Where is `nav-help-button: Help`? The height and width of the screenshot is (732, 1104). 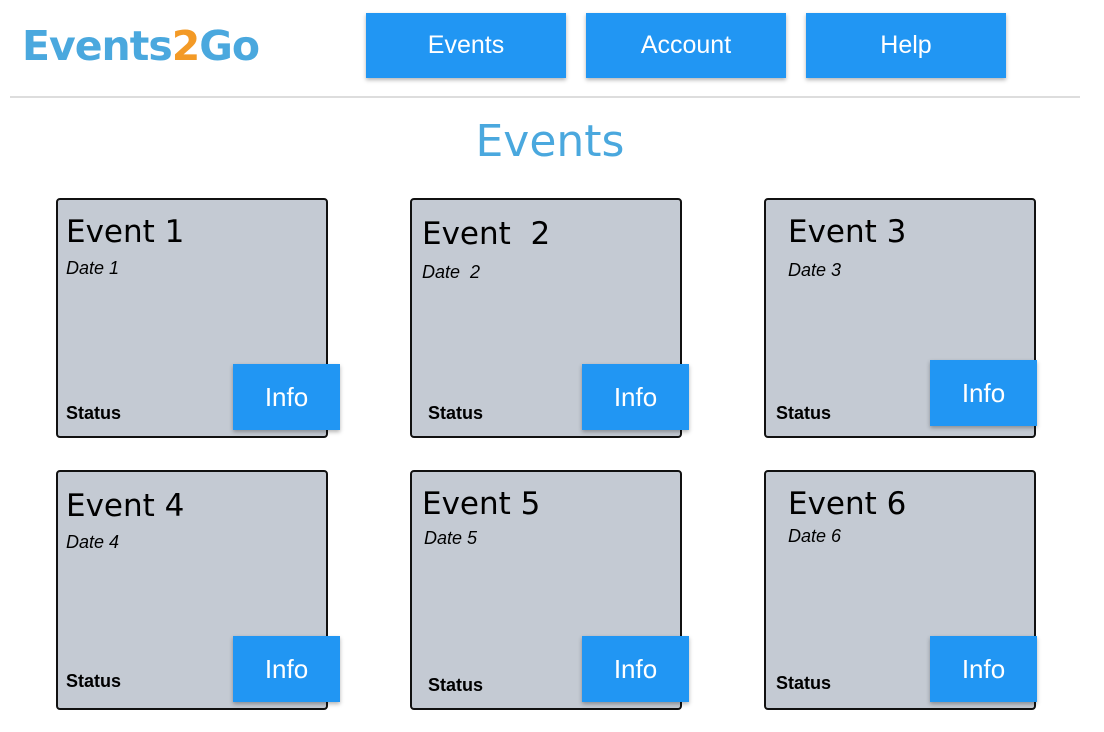 nav-help-button: Help is located at coordinates (906, 45).